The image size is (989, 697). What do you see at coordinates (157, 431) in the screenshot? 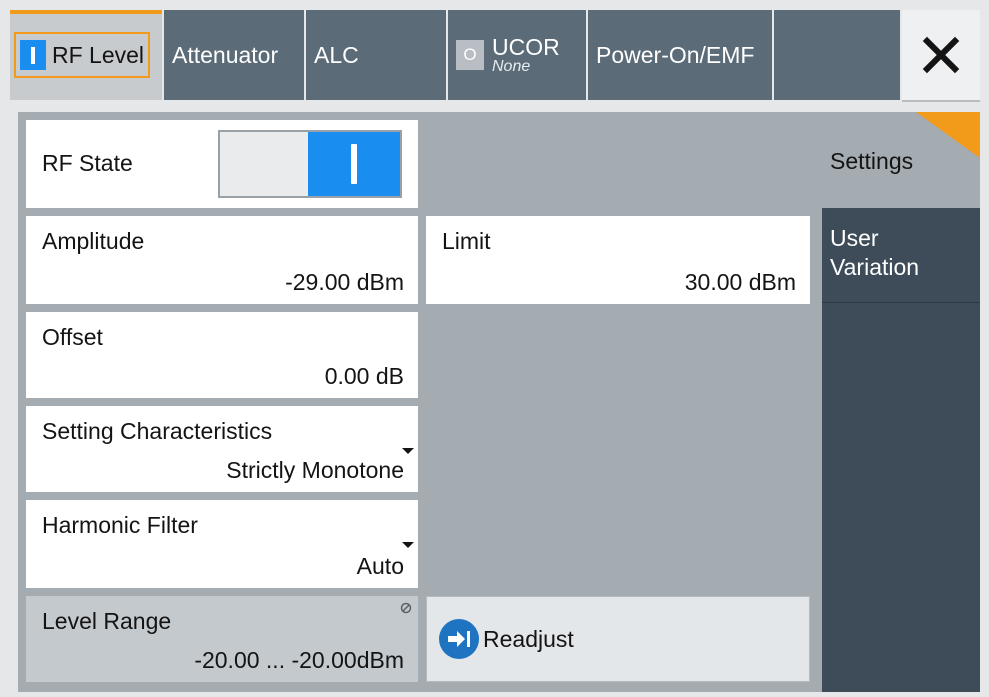
I see `setting-characteristics-label: Setting Characteristics` at bounding box center [157, 431].